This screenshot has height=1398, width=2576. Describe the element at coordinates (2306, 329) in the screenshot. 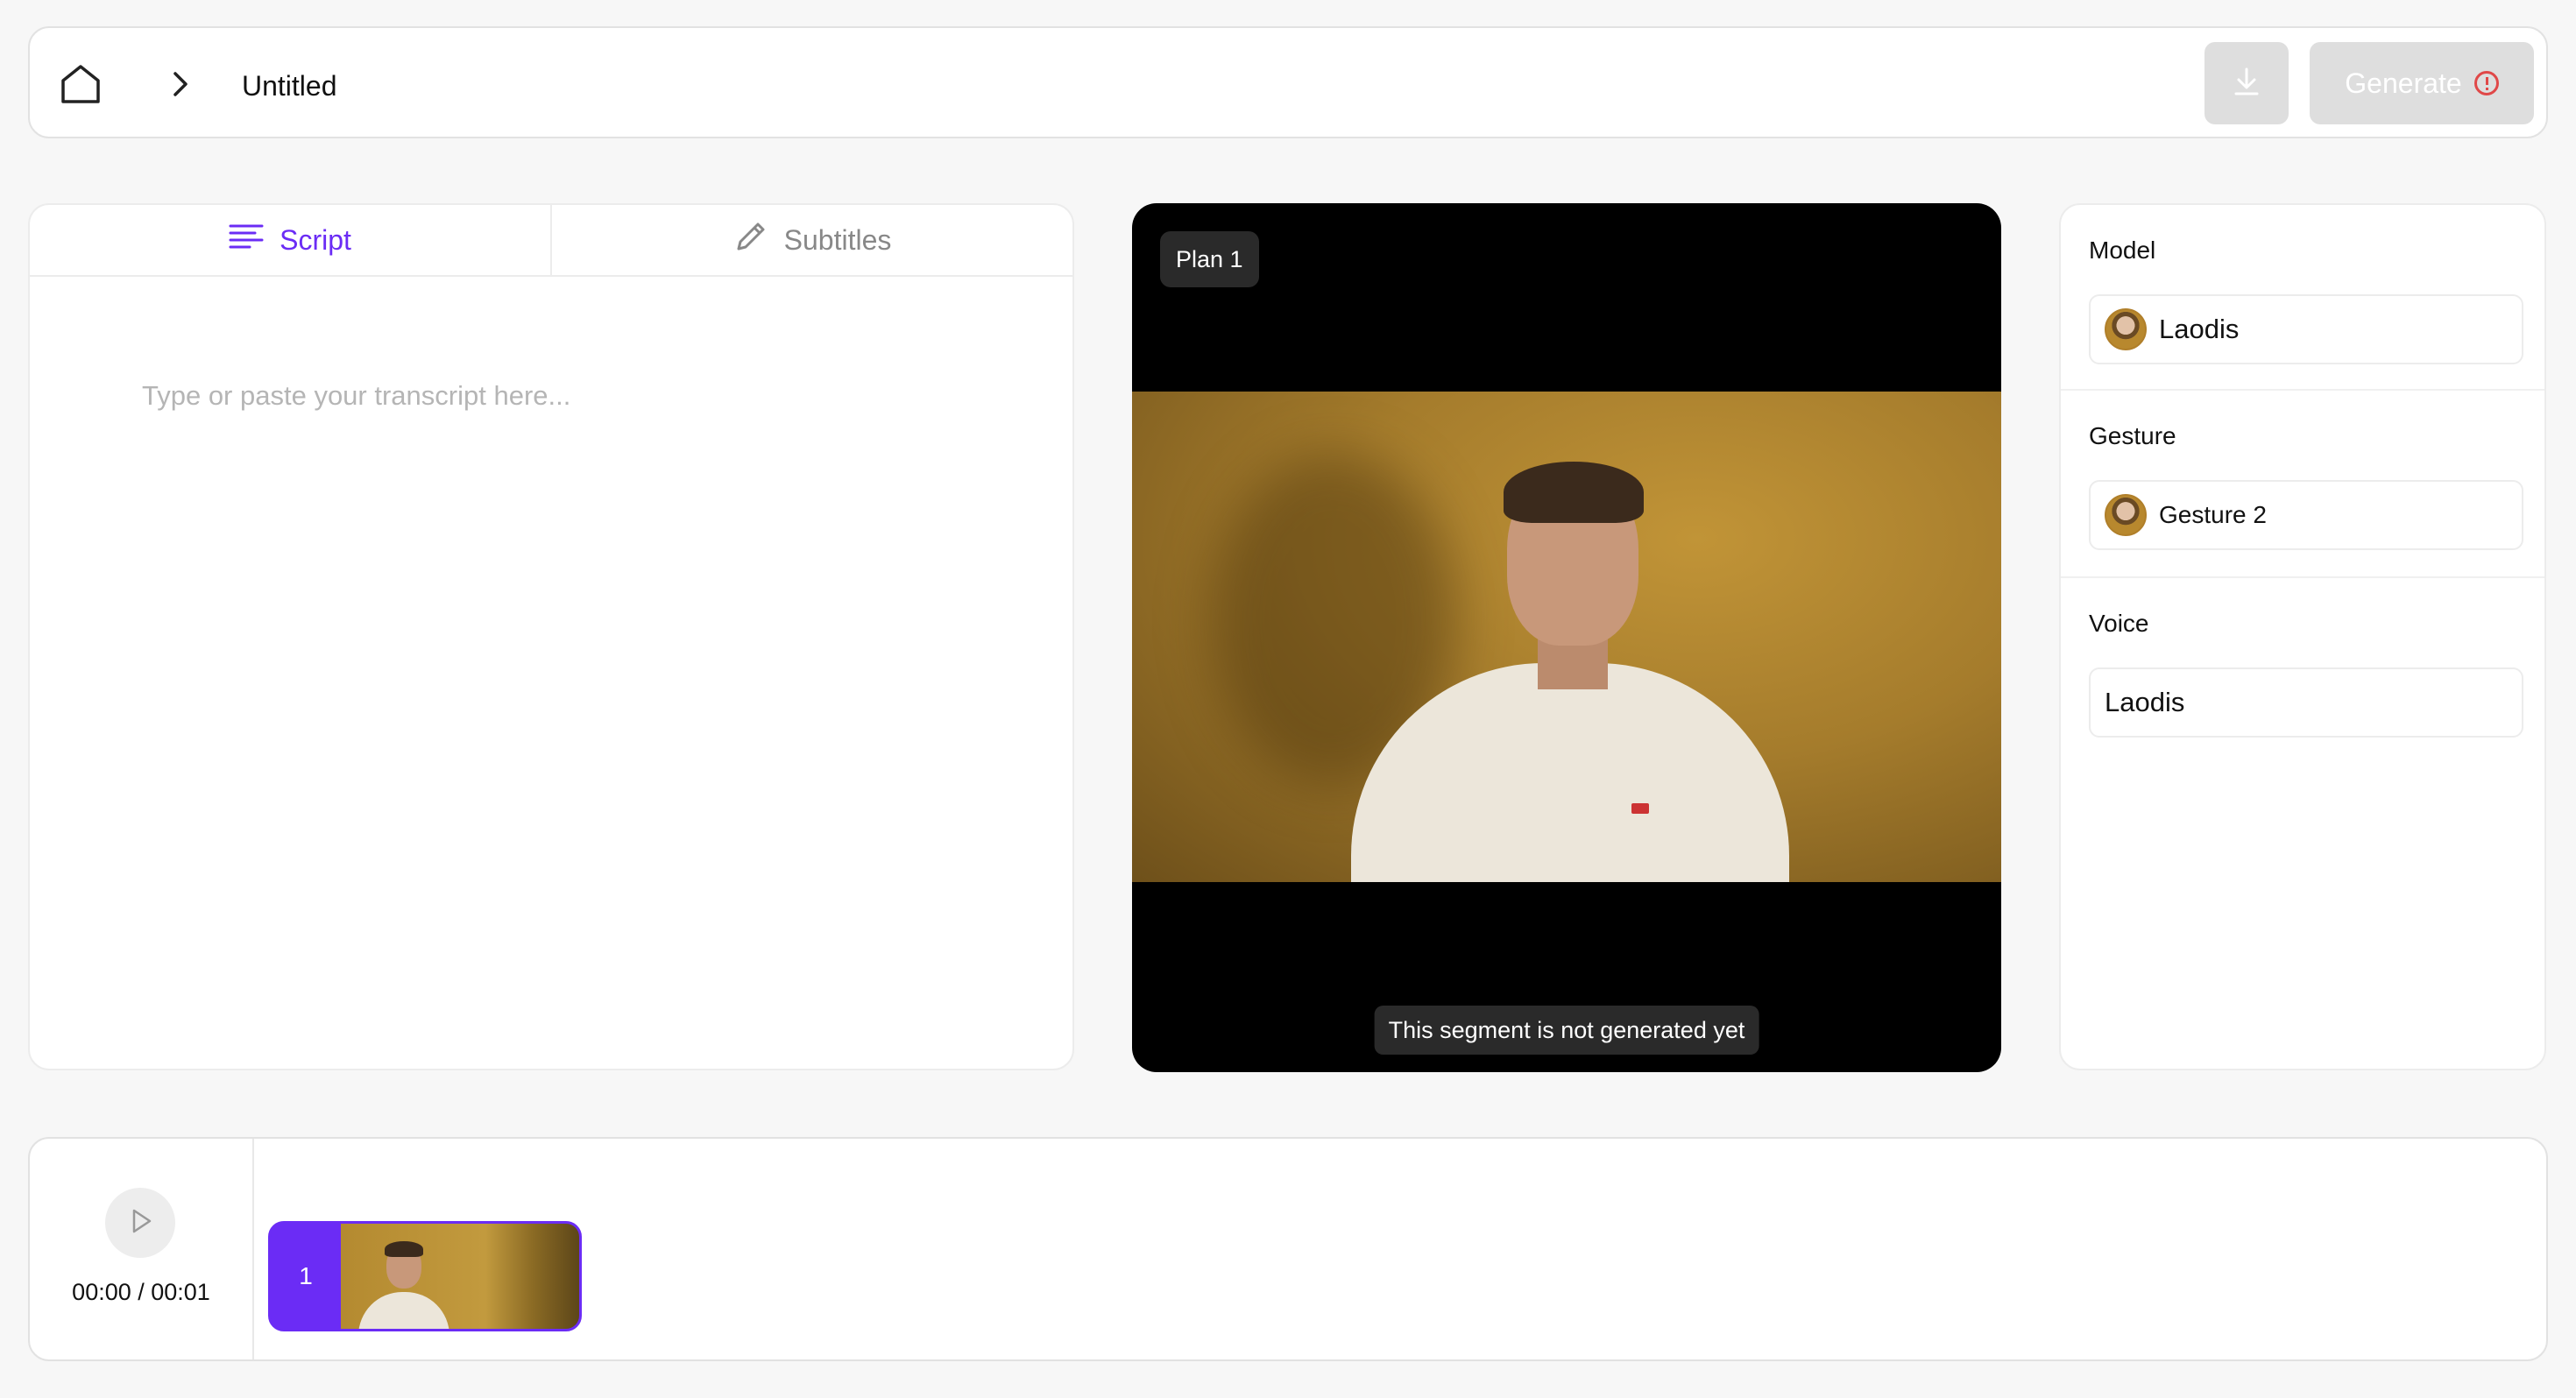

I see `model-select: Laodis` at that location.